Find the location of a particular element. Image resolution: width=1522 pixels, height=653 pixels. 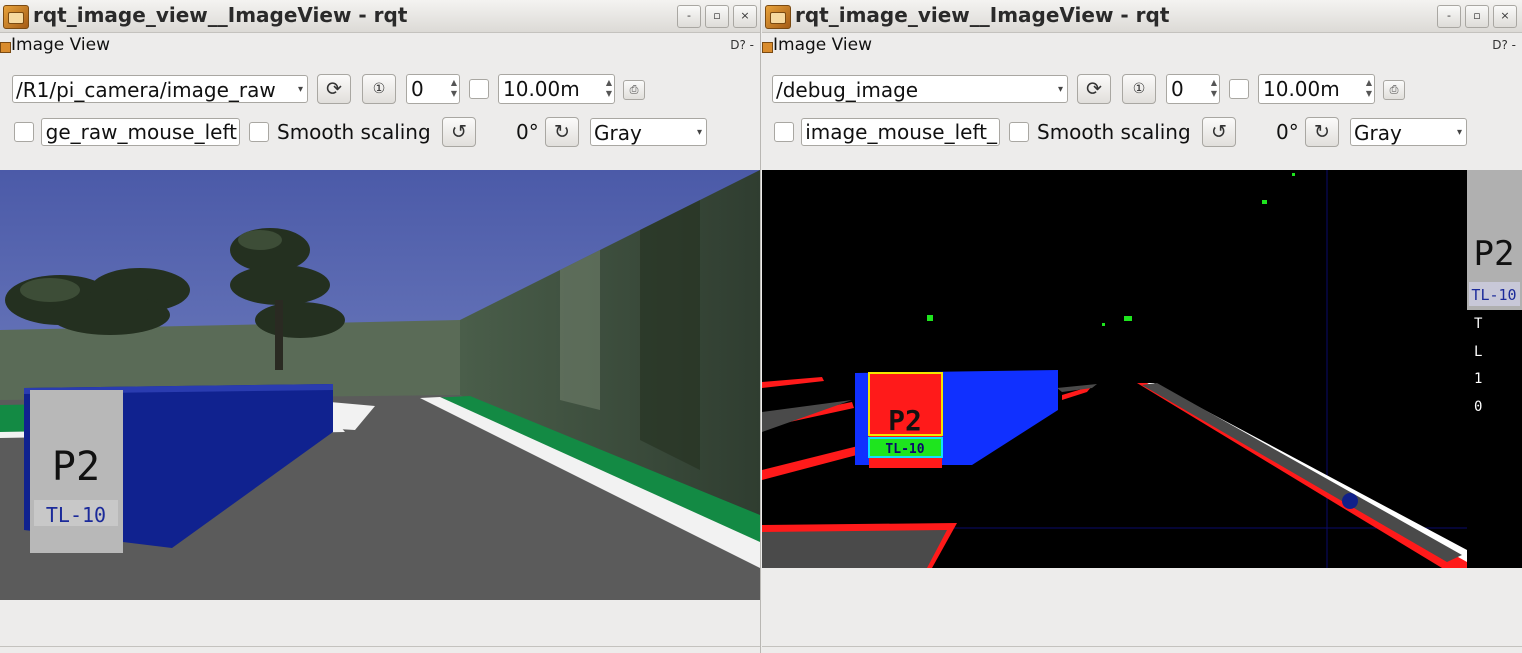

topic-value: /R1/pi_camera/image_raw is located at coordinates (146, 90).